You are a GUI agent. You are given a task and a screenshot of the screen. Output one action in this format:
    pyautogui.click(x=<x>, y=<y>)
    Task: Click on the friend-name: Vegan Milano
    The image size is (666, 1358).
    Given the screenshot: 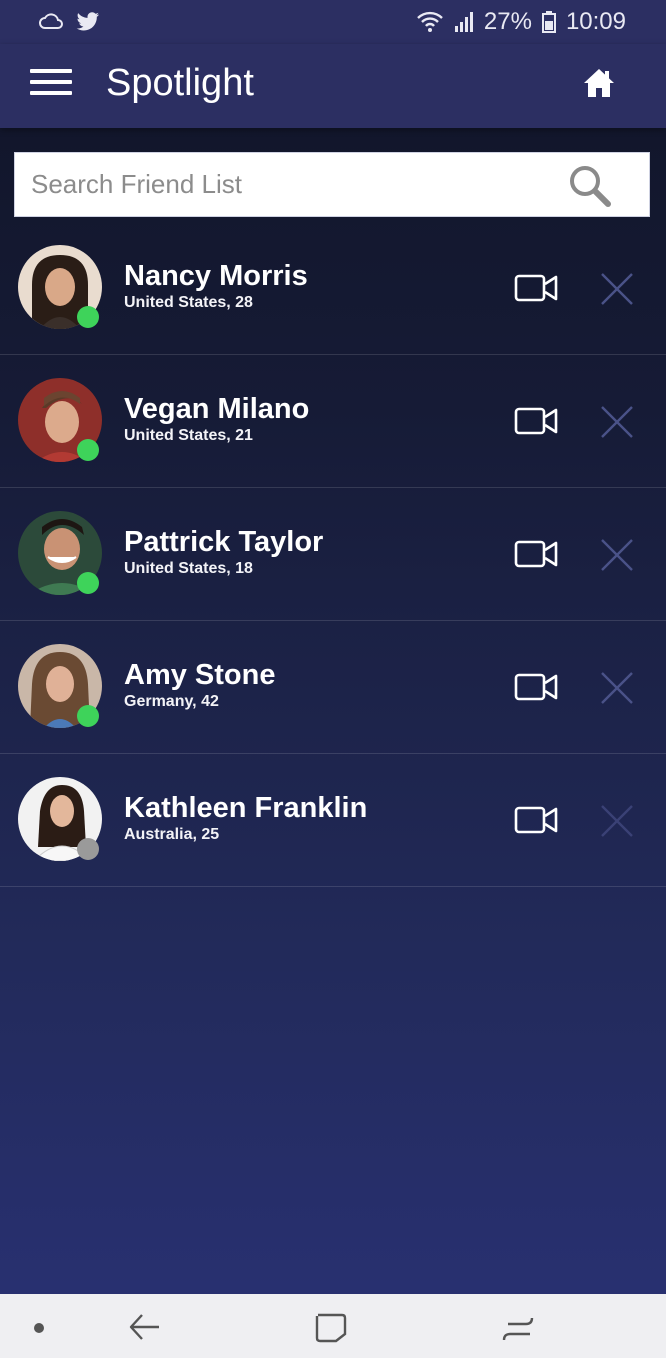 What is the action you would take?
    pyautogui.click(x=217, y=409)
    